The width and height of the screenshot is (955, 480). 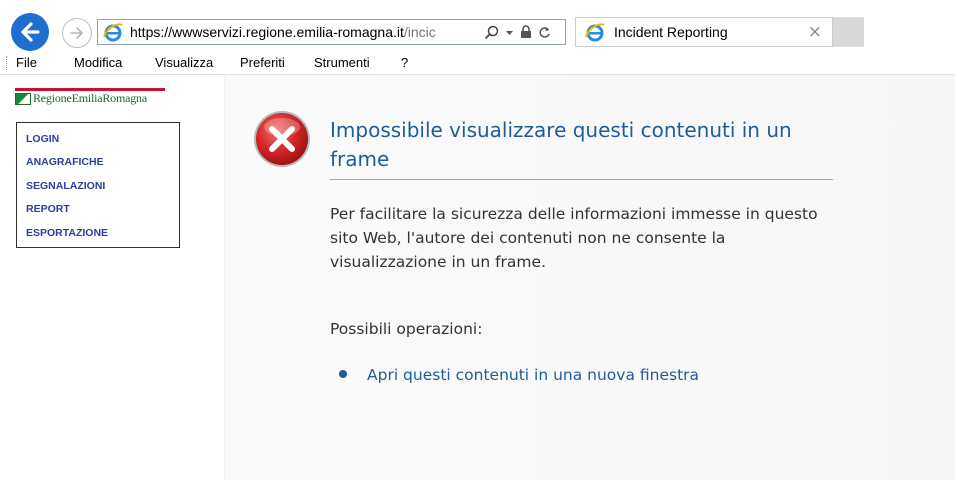 I want to click on url-host: servizi.regione.emilia-romagna.it, so click(x=303, y=32).